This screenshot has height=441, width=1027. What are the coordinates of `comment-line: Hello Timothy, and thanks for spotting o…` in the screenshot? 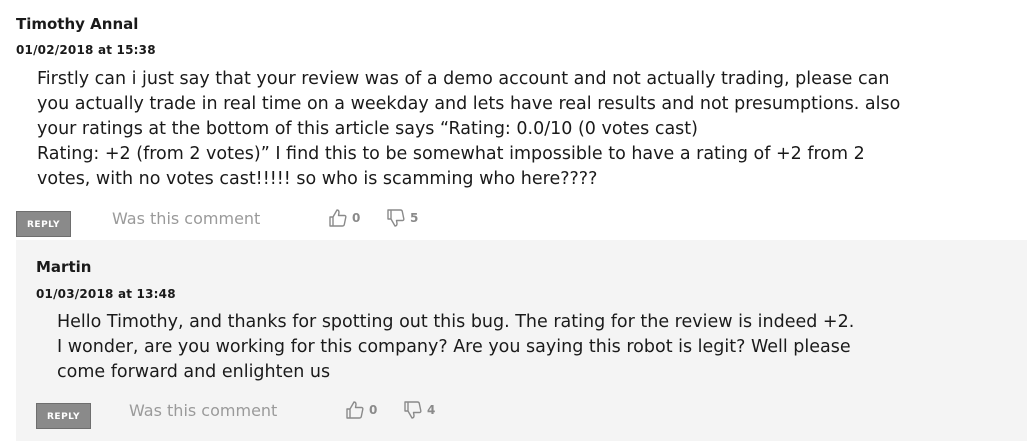 It's located at (456, 322).